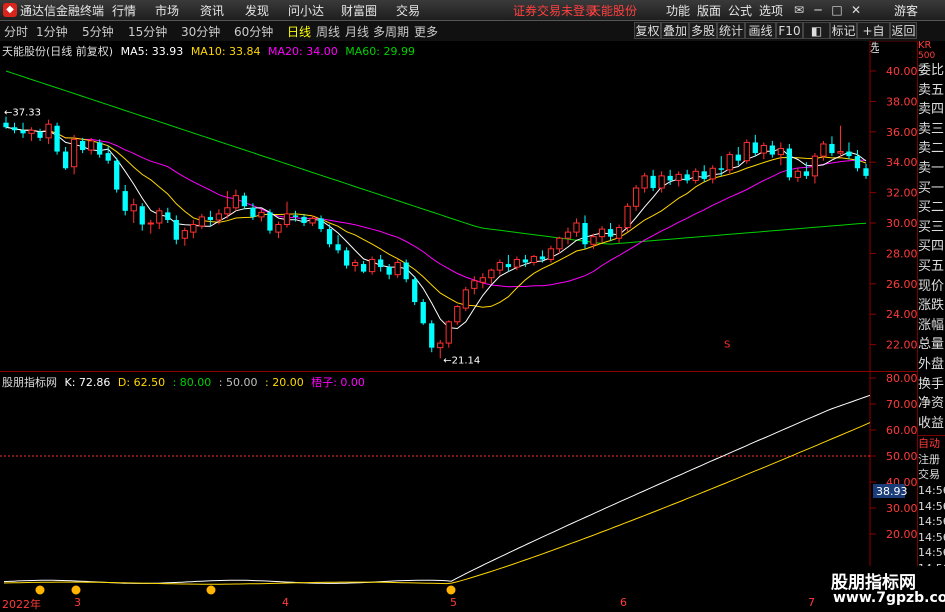  Describe the element at coordinates (901, 378) in the screenshot. I see `indicator-tick-label: 80.00` at that location.